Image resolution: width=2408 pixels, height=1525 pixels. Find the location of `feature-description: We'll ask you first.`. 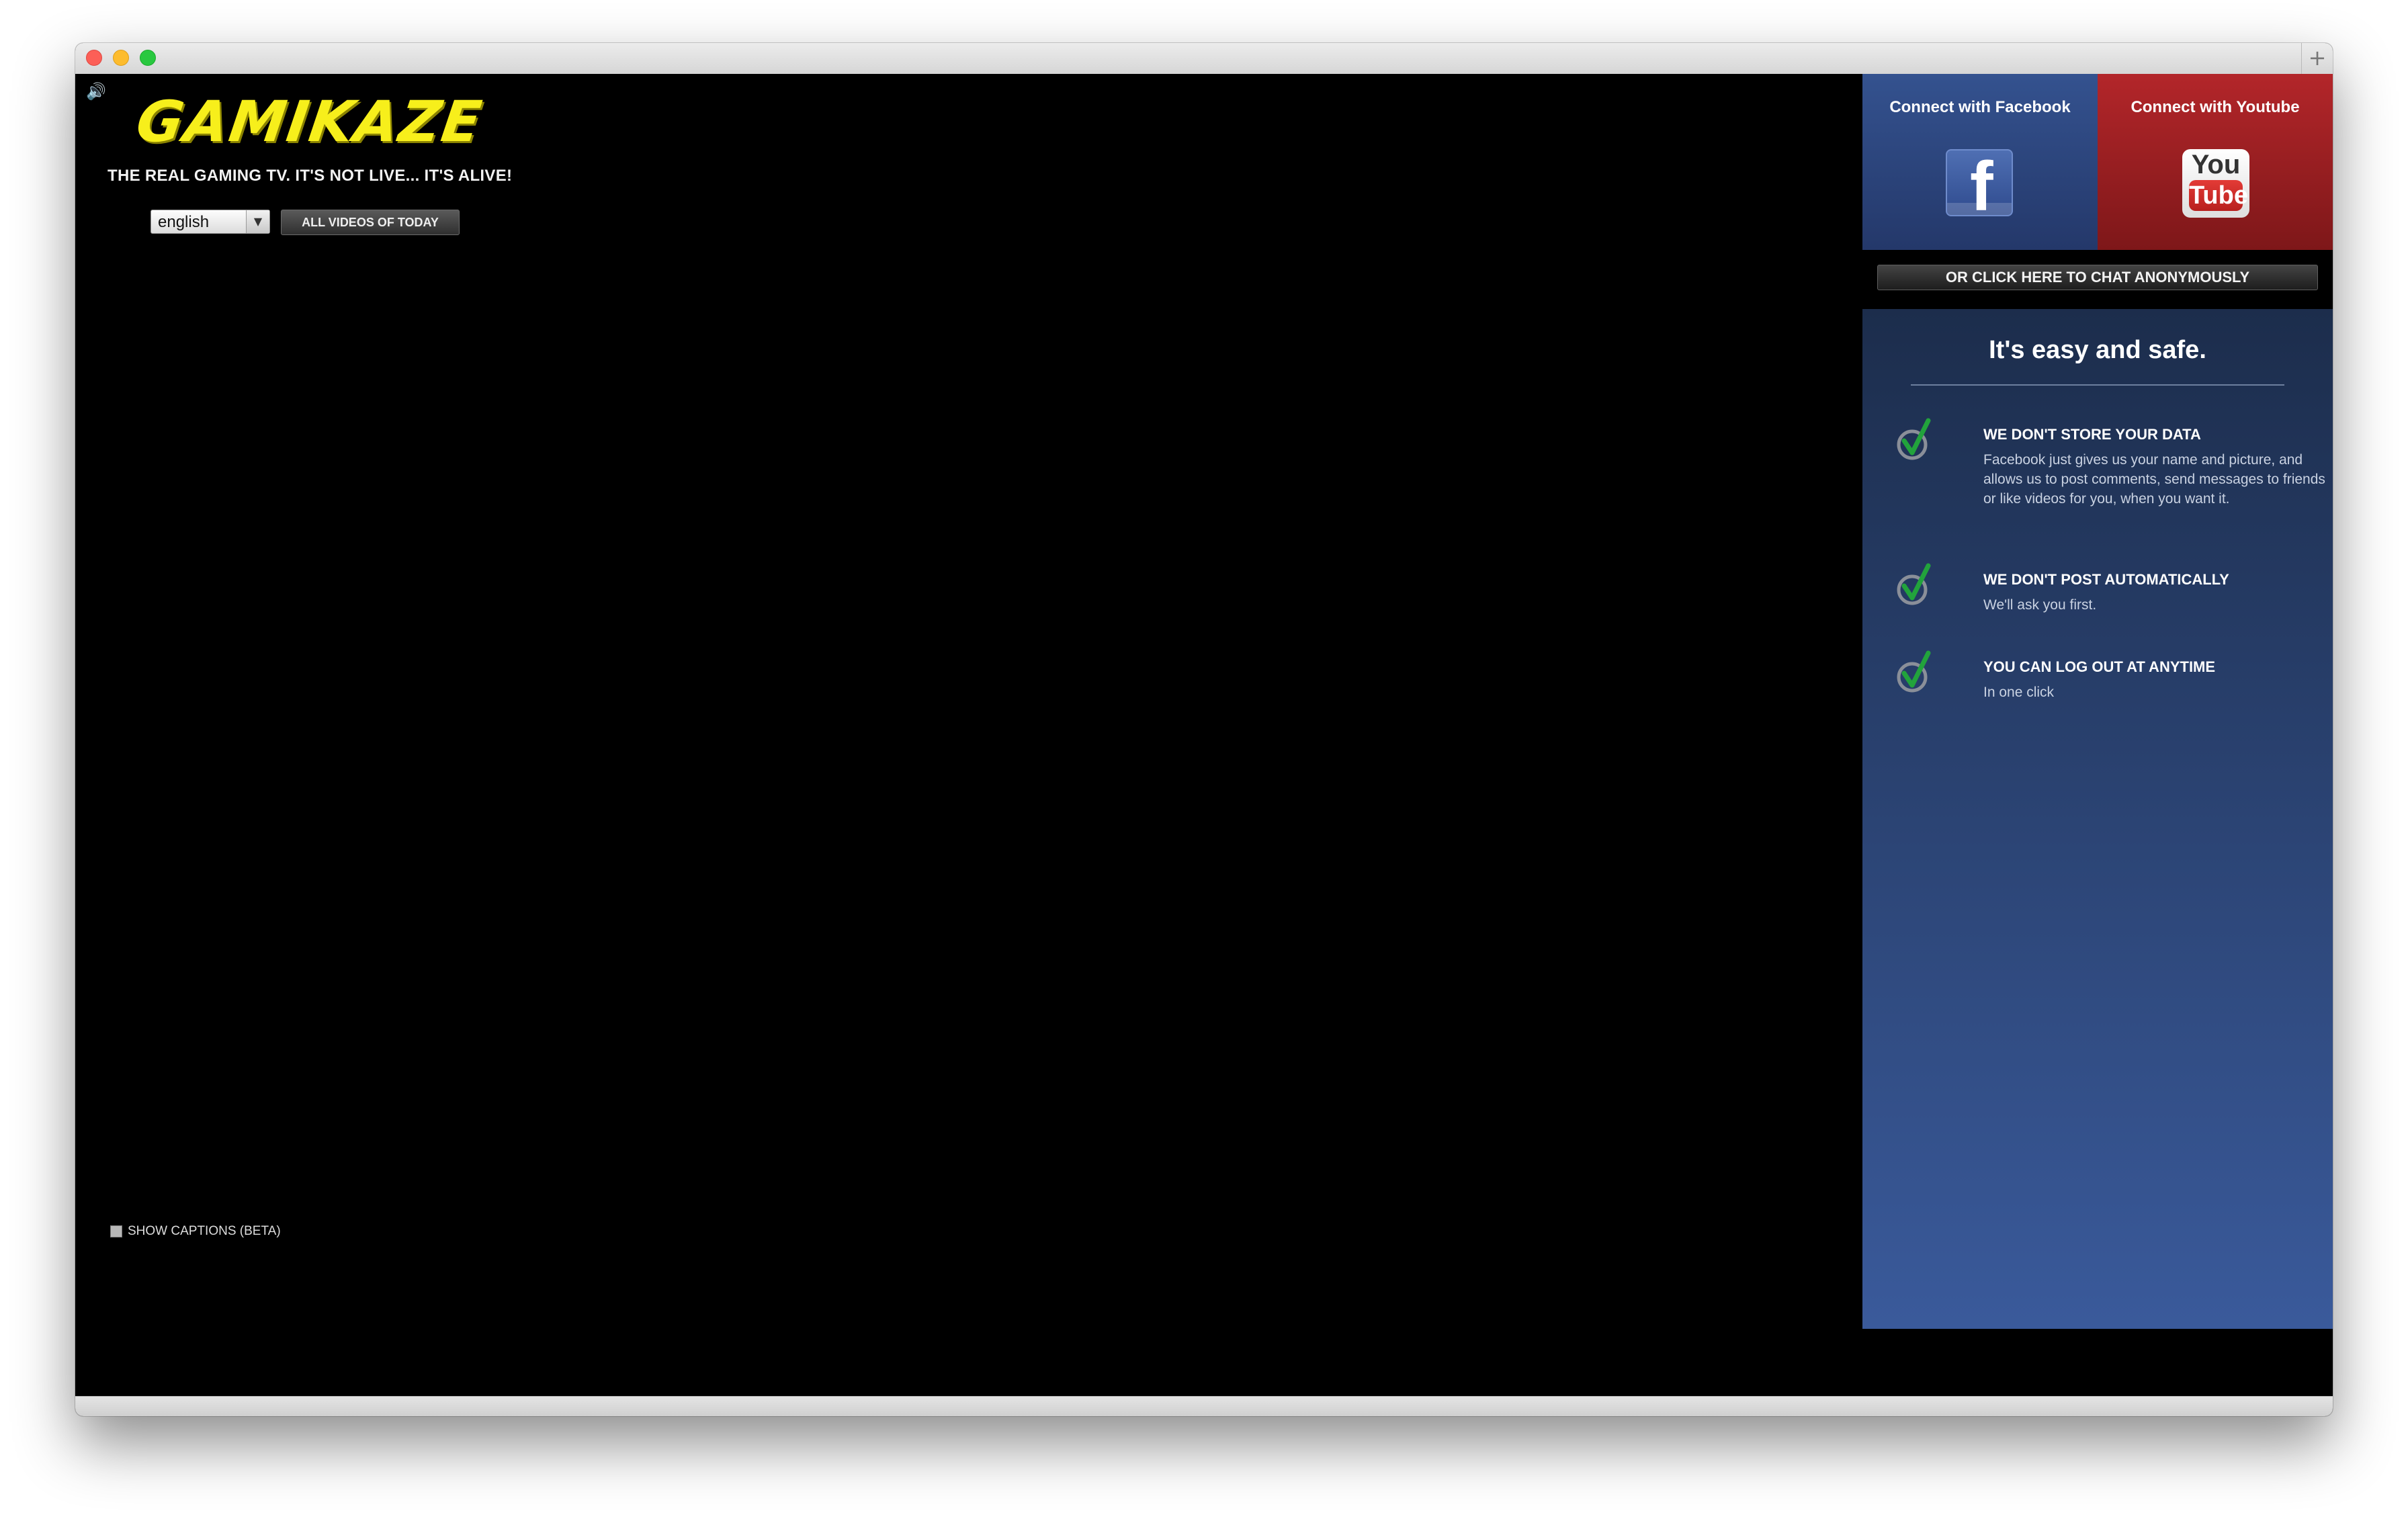

feature-description: We'll ask you first. is located at coordinates (2040, 605).